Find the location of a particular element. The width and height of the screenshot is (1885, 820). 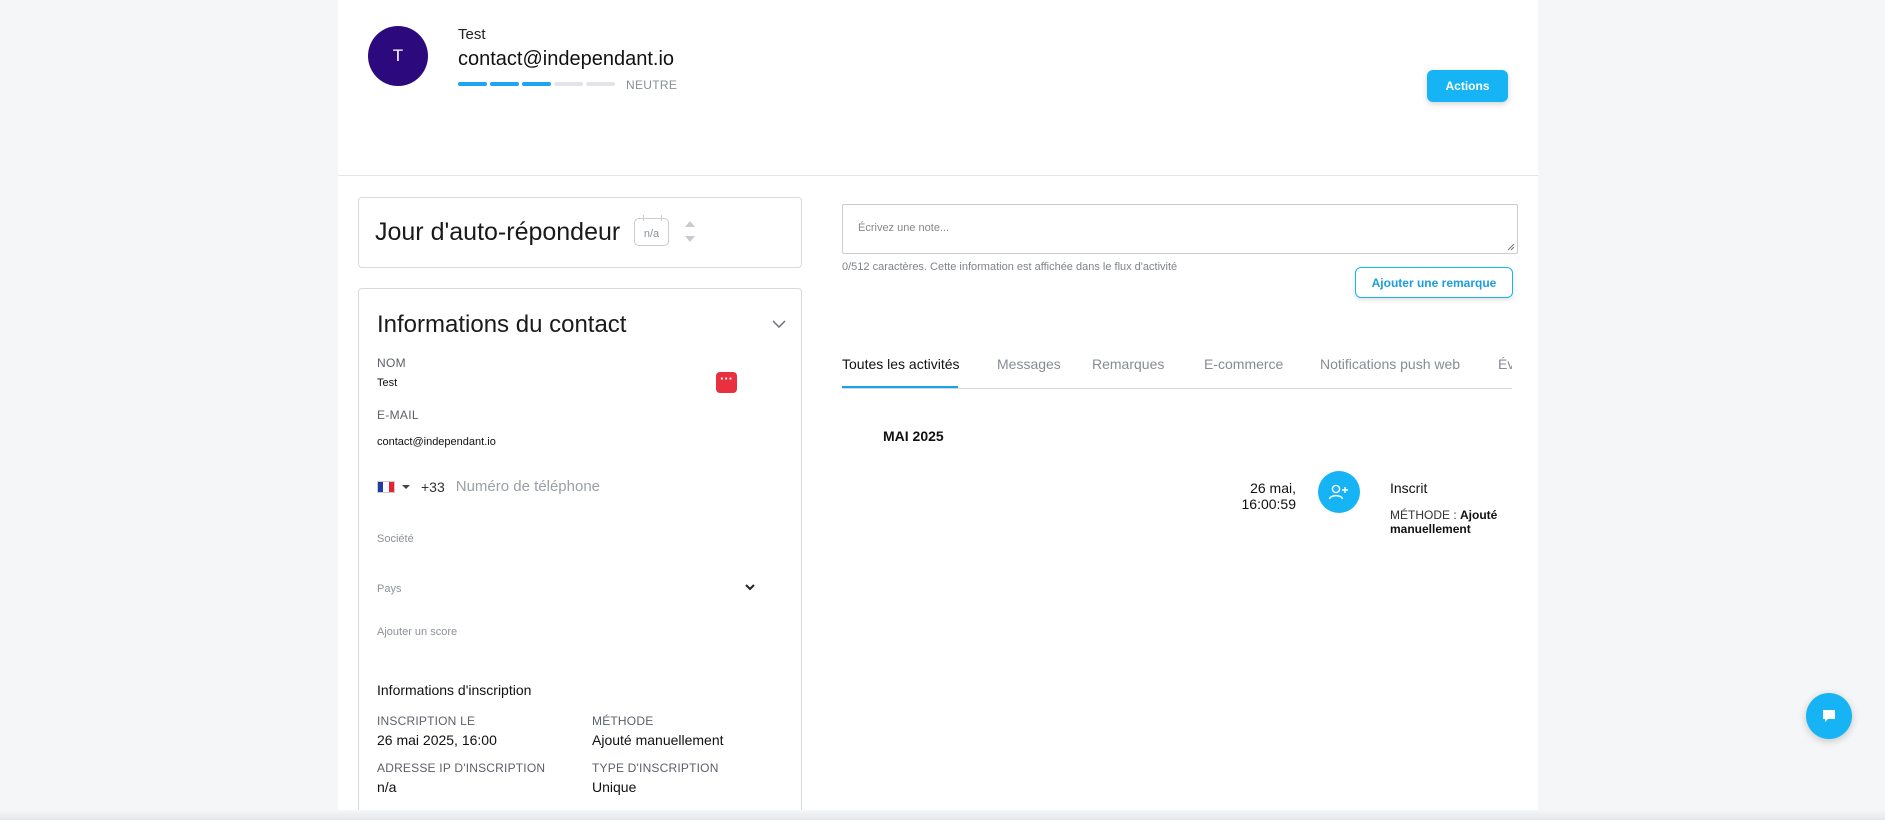

autoresponder-stepper is located at coordinates (690, 232).